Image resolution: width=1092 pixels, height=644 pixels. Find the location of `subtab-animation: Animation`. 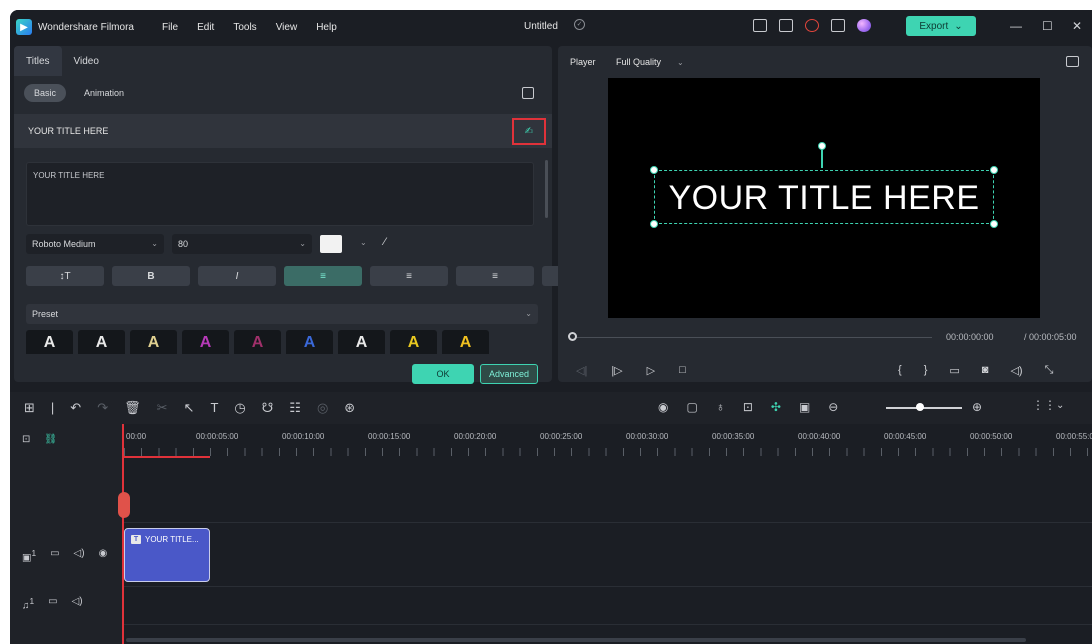

subtab-animation: Animation is located at coordinates (104, 93).